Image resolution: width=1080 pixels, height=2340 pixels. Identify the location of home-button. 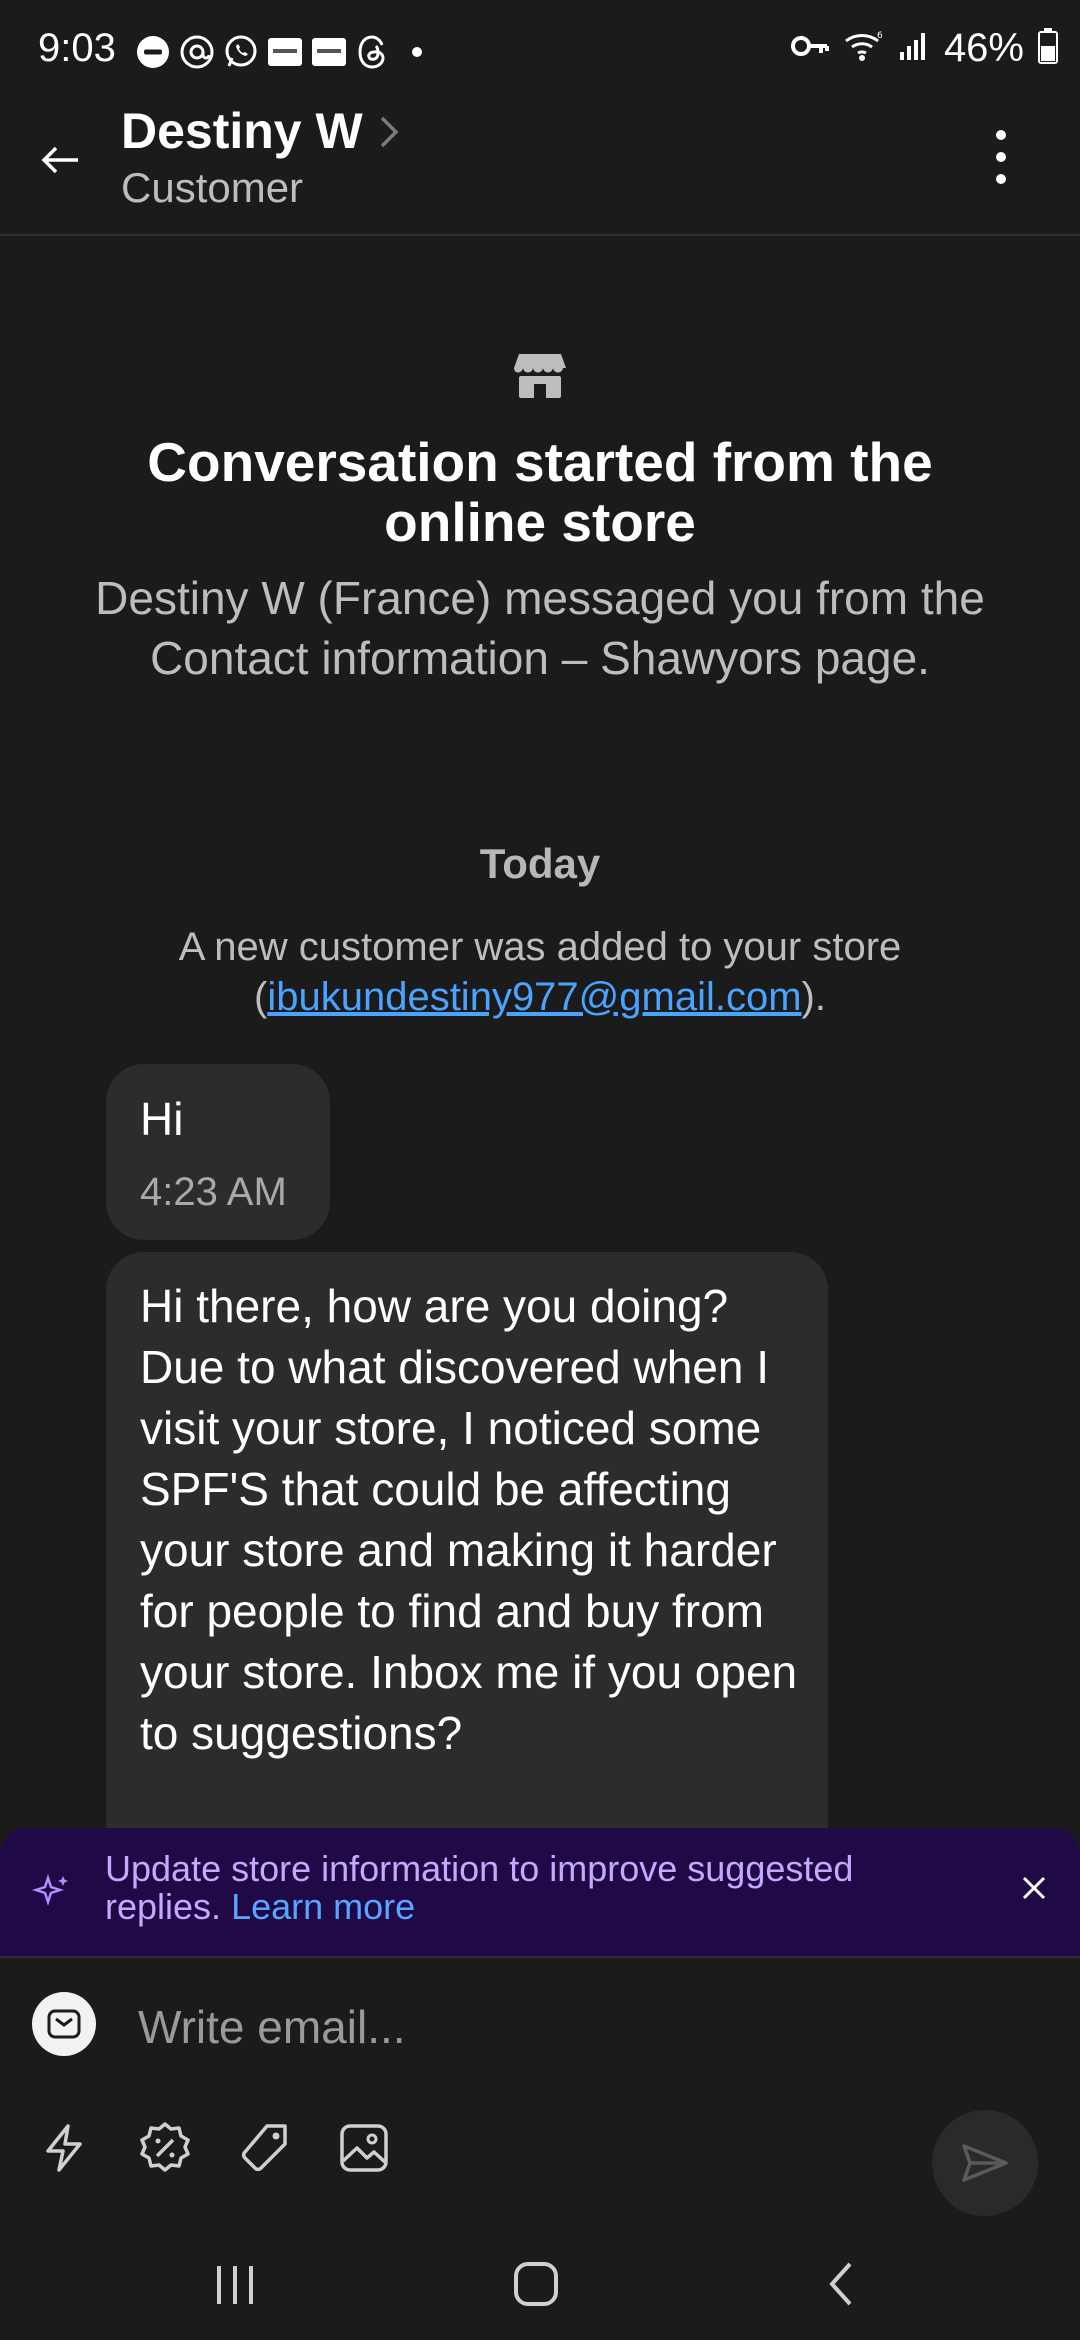
(536, 2284).